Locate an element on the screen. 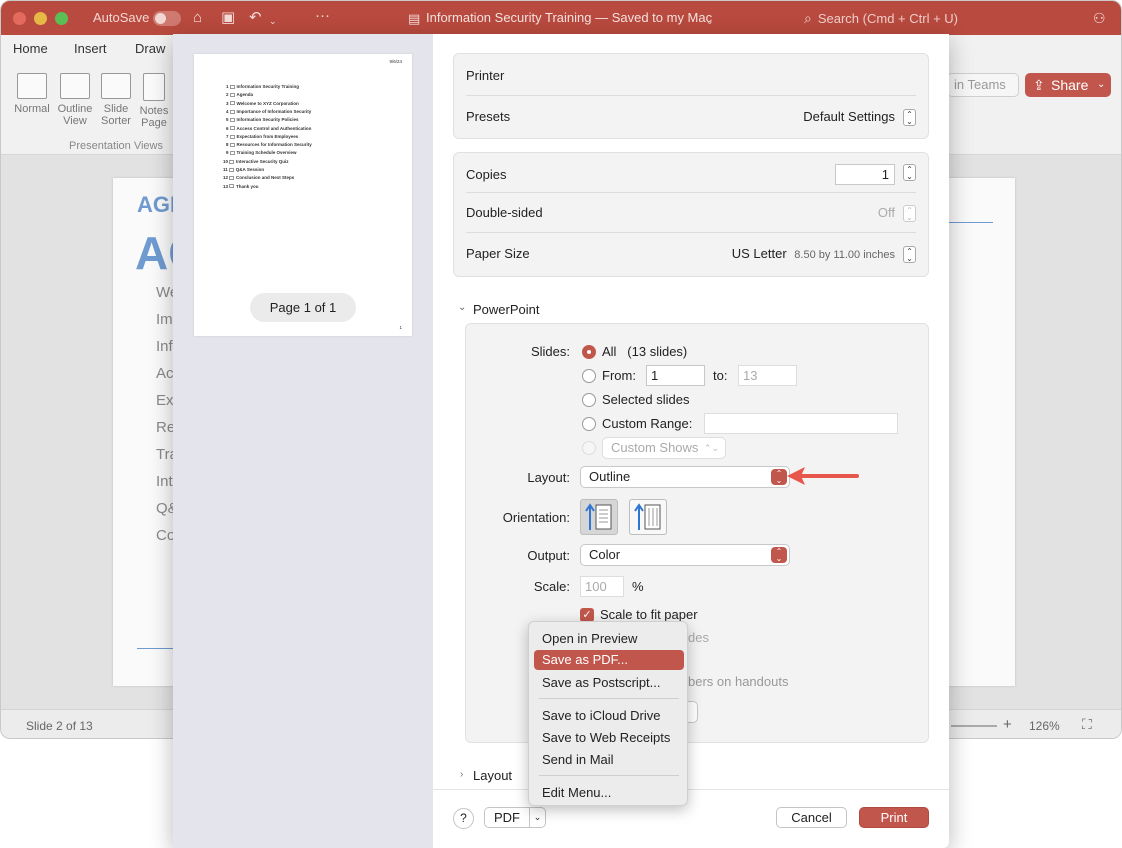  preview-outline-row: 3 Welcome to XYZ Corporation is located at coordinates (262, 103).